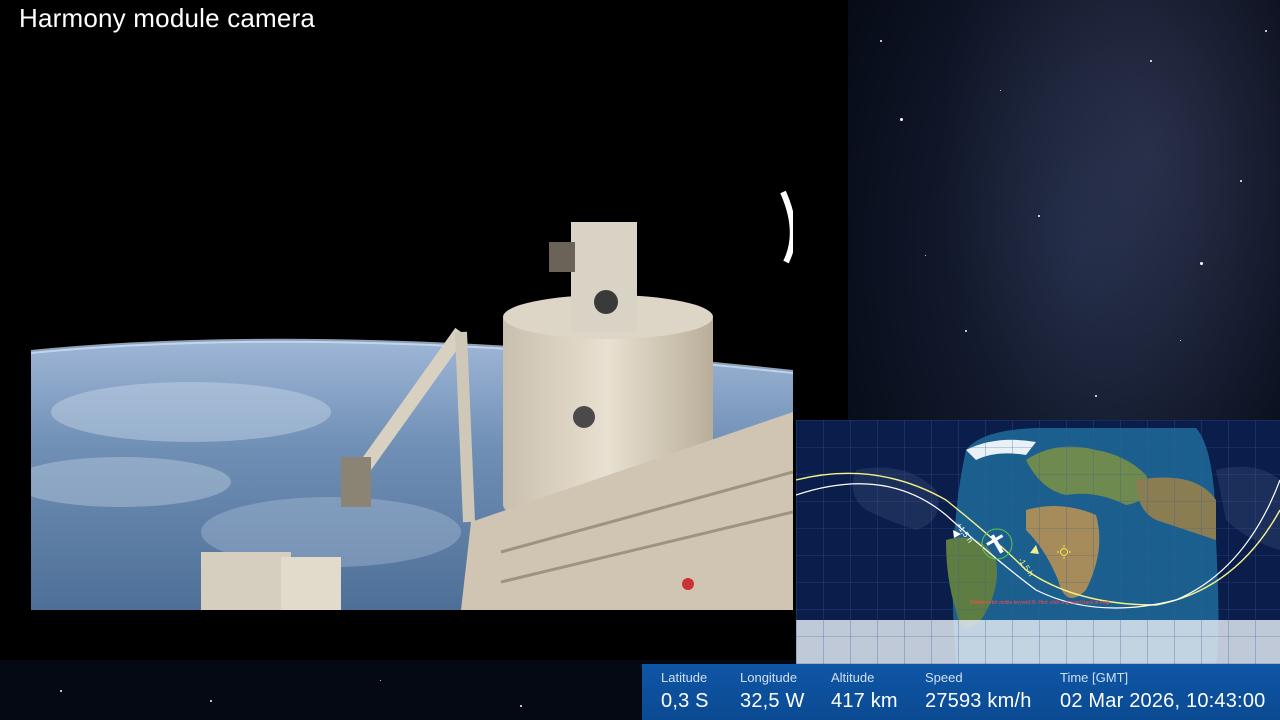 The width and height of the screenshot is (1280, 720). What do you see at coordinates (1094, 677) in the screenshot?
I see `time-label: Time [GMT]` at bounding box center [1094, 677].